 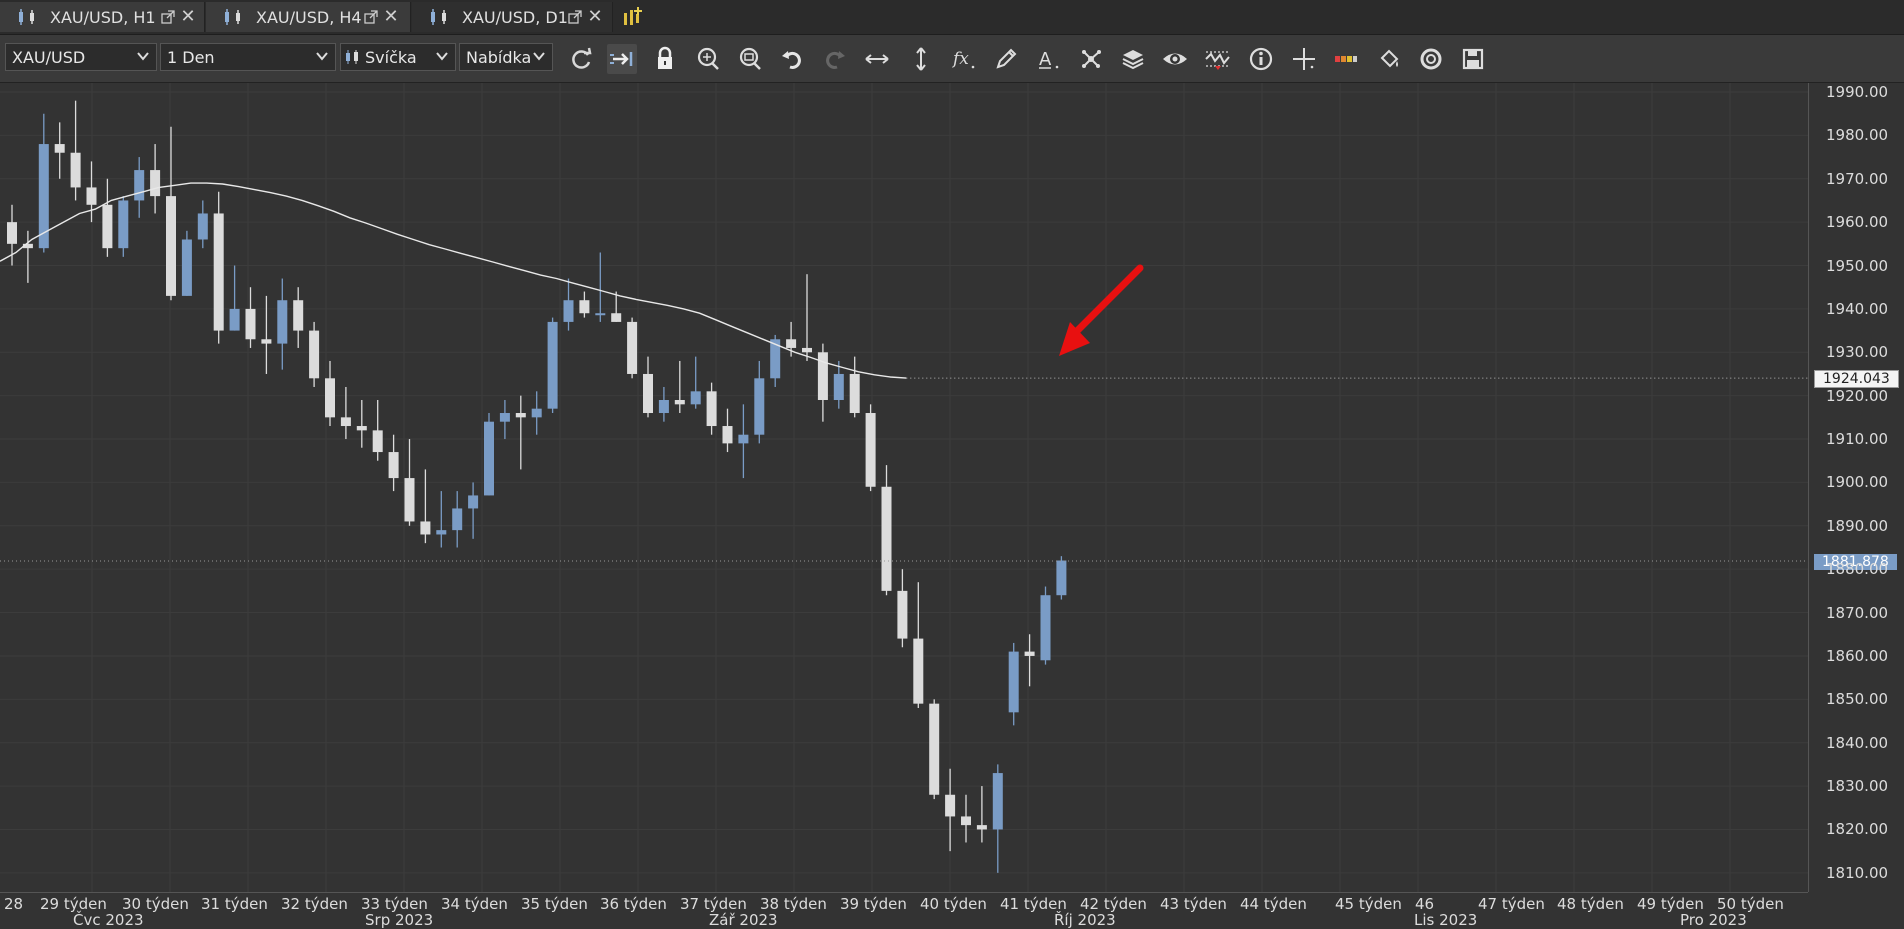 What do you see at coordinates (1105, 303) in the screenshot?
I see `annotation-arrow-shaft` at bounding box center [1105, 303].